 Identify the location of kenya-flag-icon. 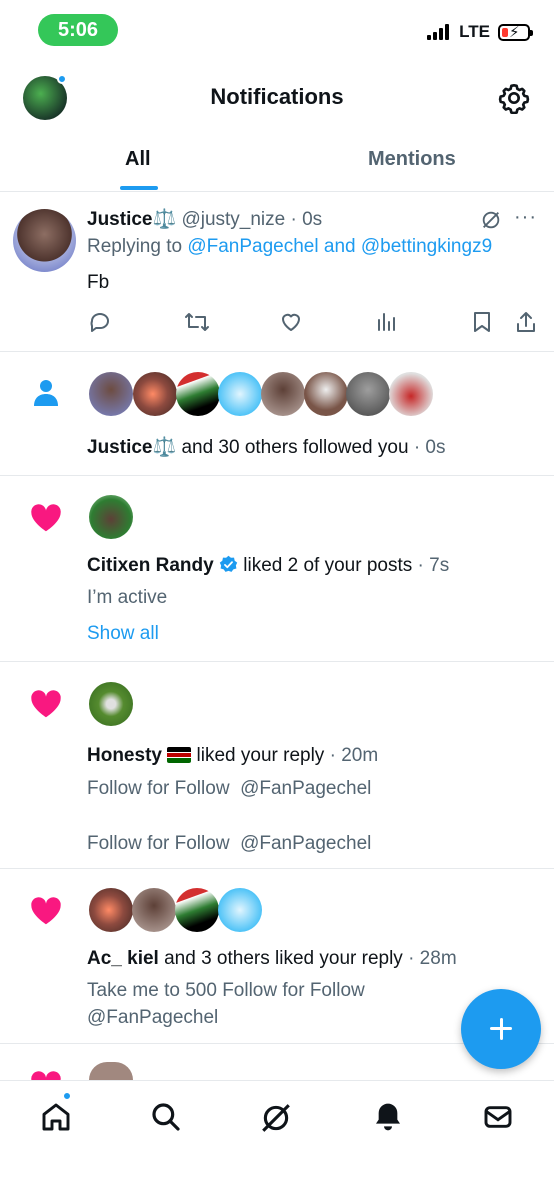
(179, 755).